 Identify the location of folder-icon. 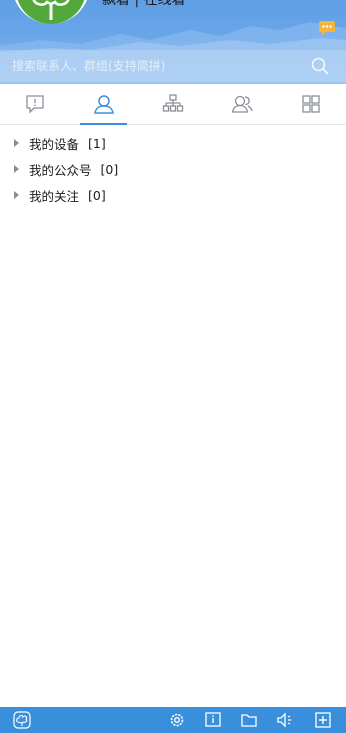
(249, 720).